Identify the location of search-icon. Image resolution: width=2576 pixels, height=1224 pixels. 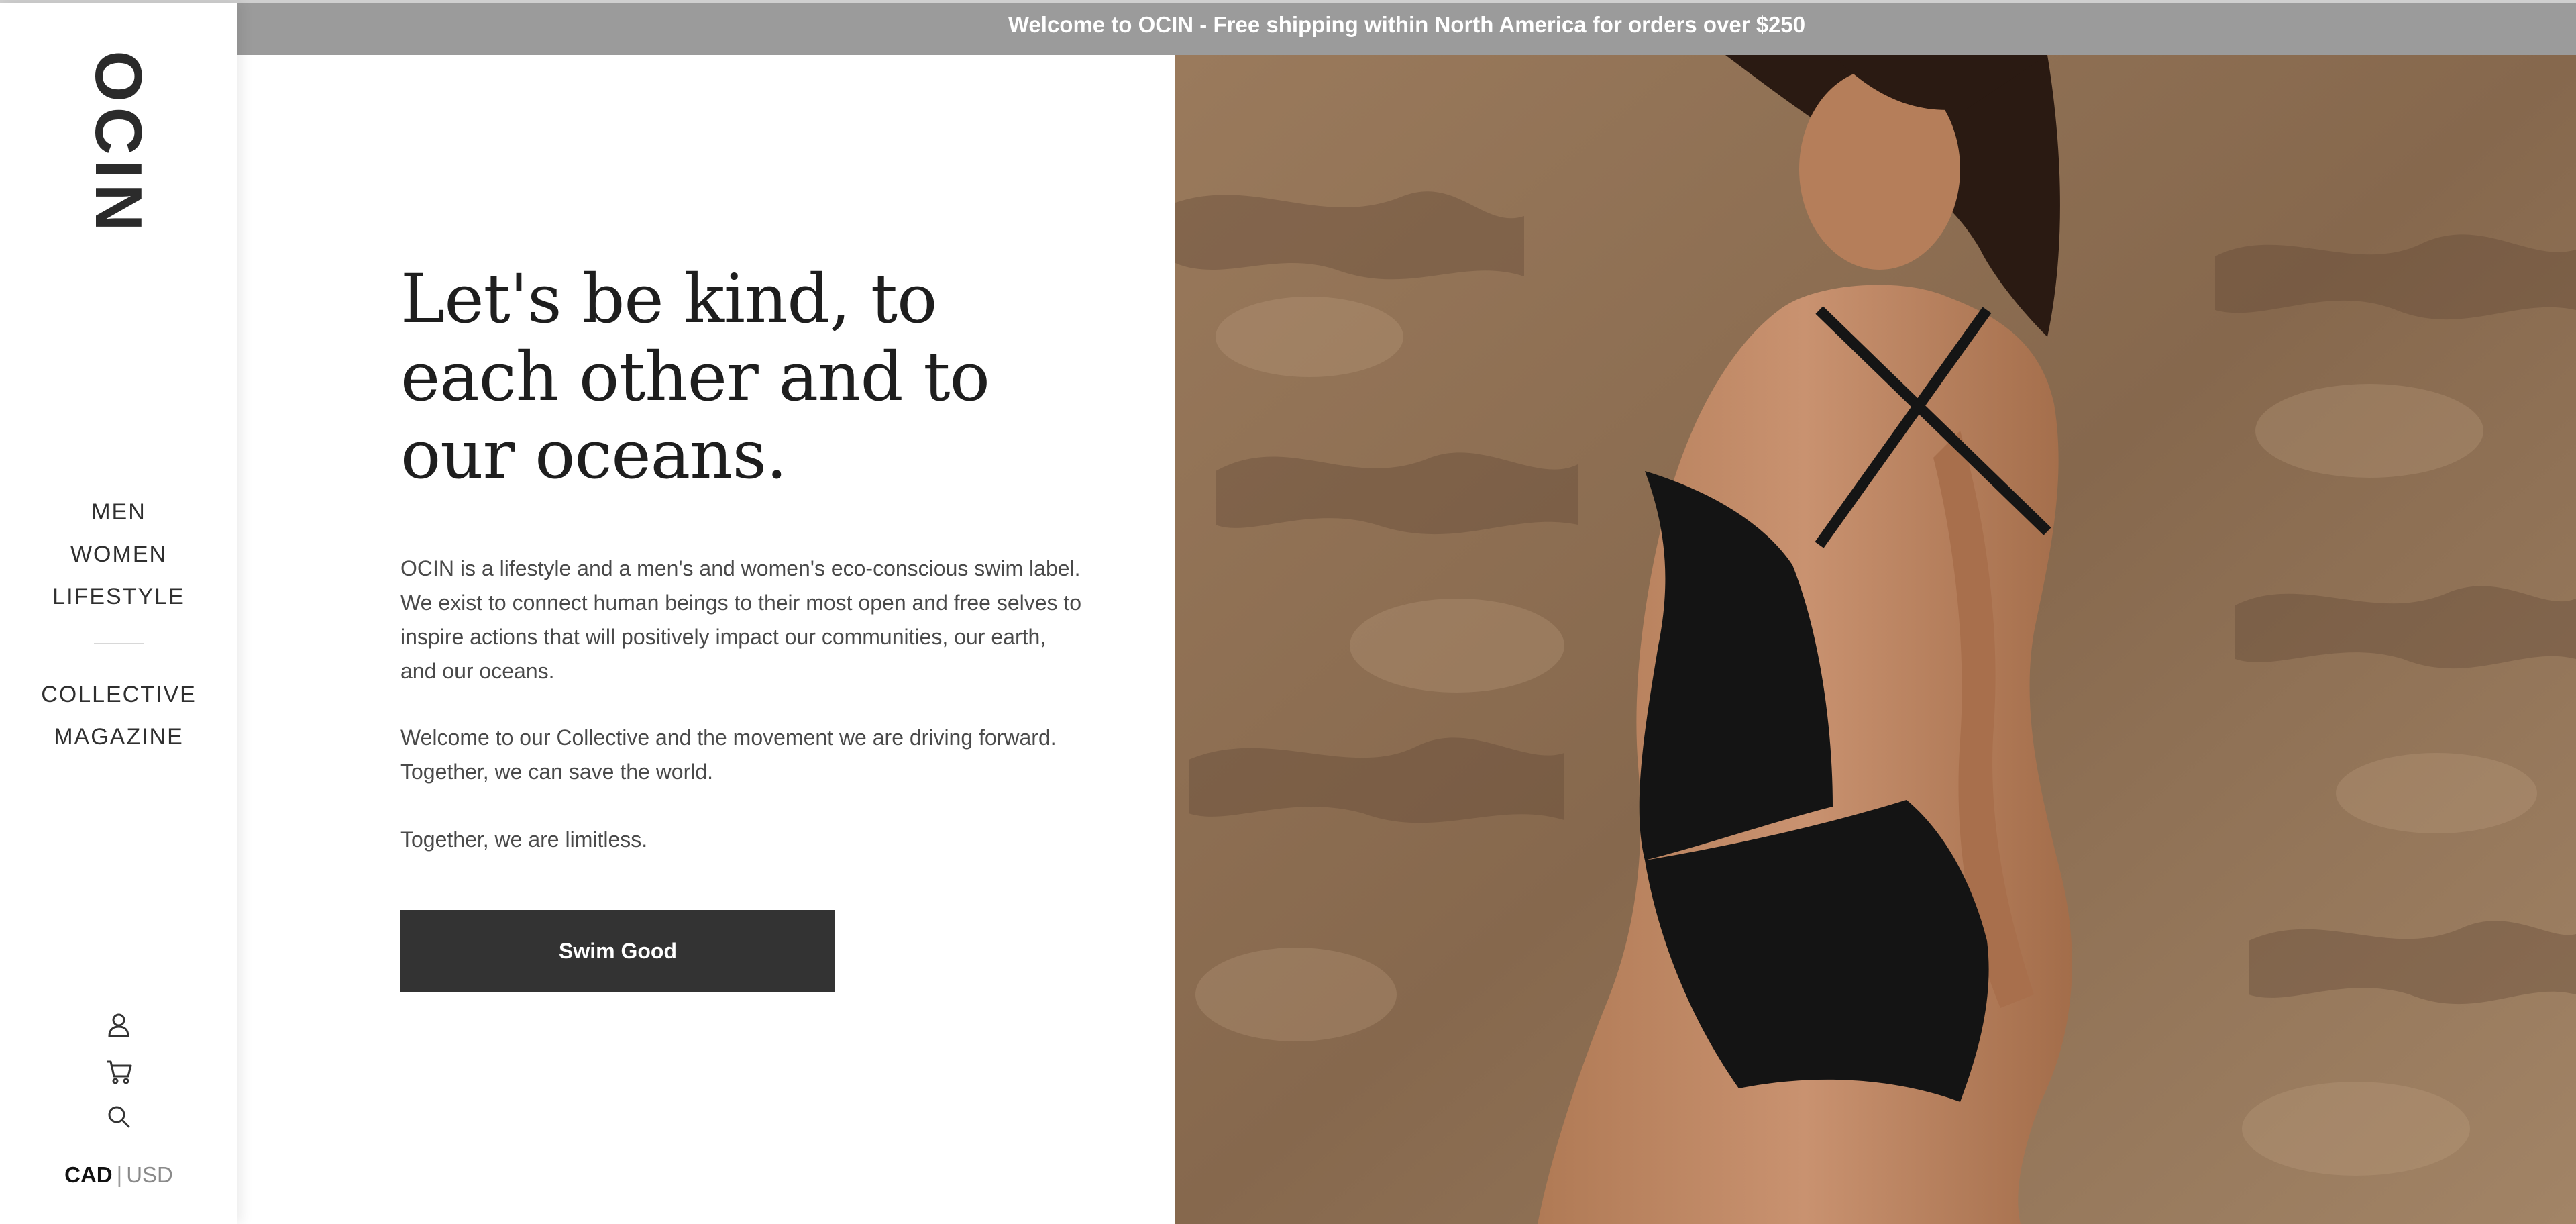
(118, 1117).